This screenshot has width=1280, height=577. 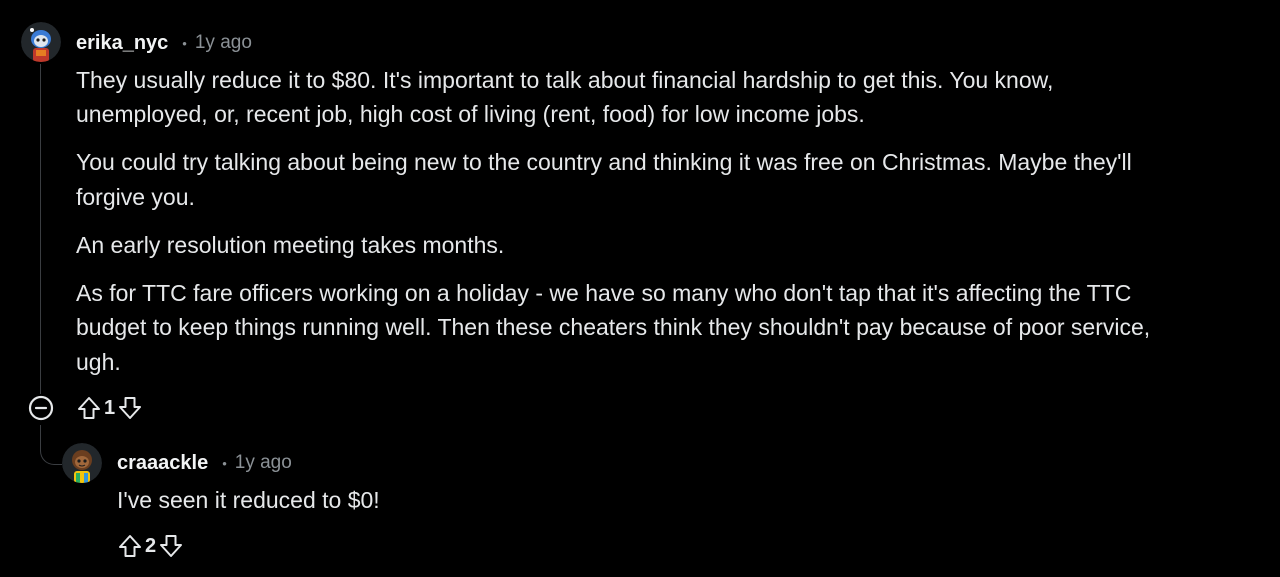 I want to click on comment-line: ugh., so click(x=98, y=362).